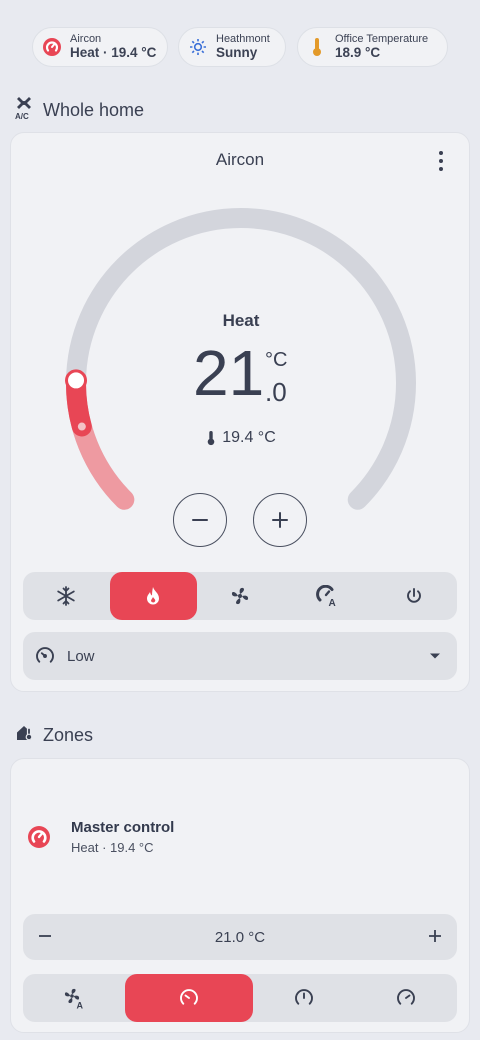  Describe the element at coordinates (382, 39) in the screenshot. I see `chip-label: Office Temperature` at that location.